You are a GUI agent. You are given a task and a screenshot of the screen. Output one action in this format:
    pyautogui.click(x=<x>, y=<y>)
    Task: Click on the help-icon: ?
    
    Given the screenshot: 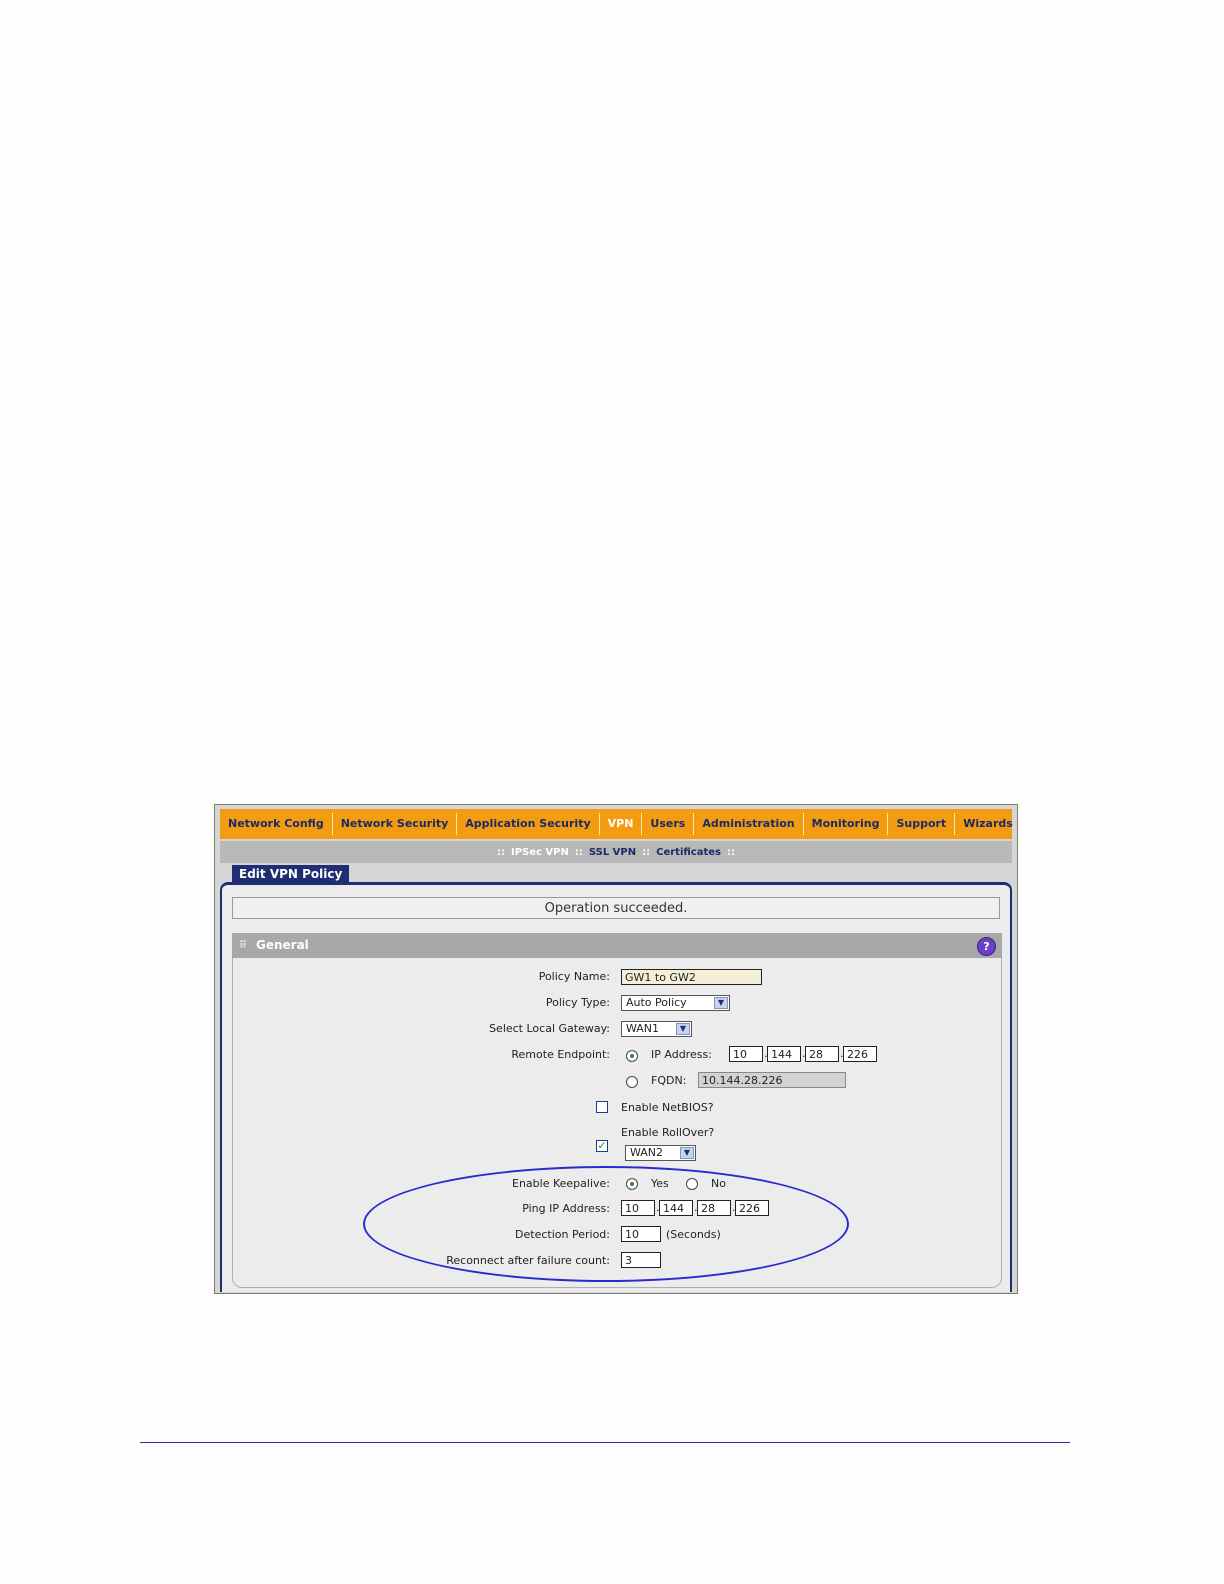 What is the action you would take?
    pyautogui.click(x=986, y=946)
    